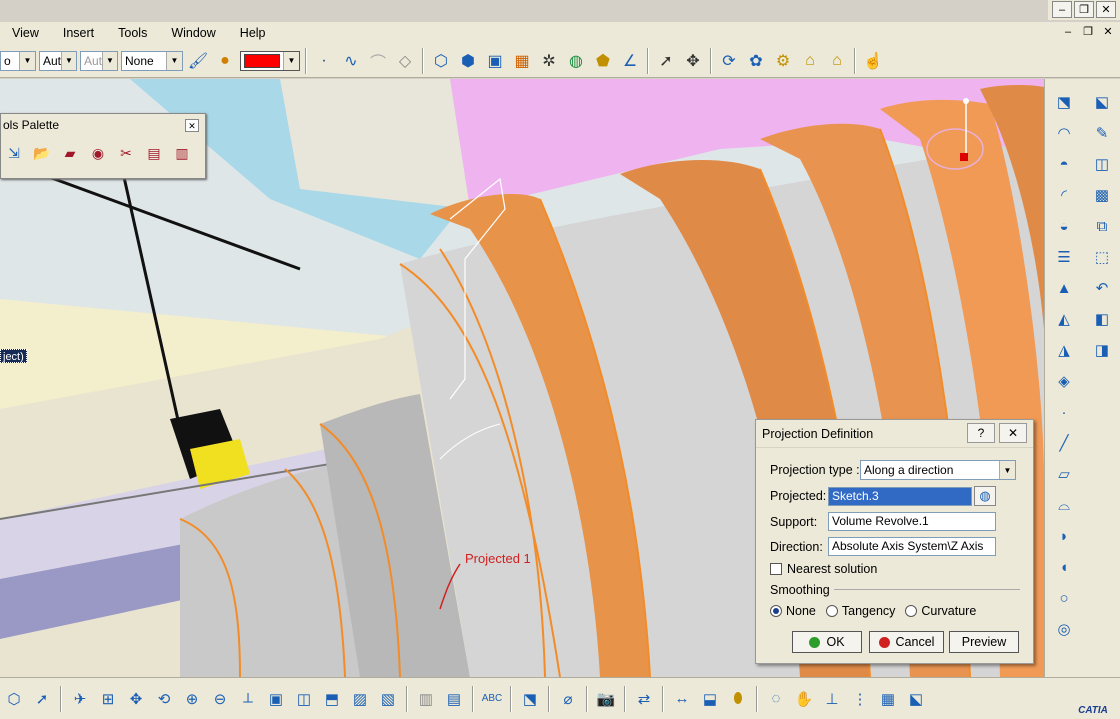  I want to click on swap-visible-icon: ▧, so click(388, 699).